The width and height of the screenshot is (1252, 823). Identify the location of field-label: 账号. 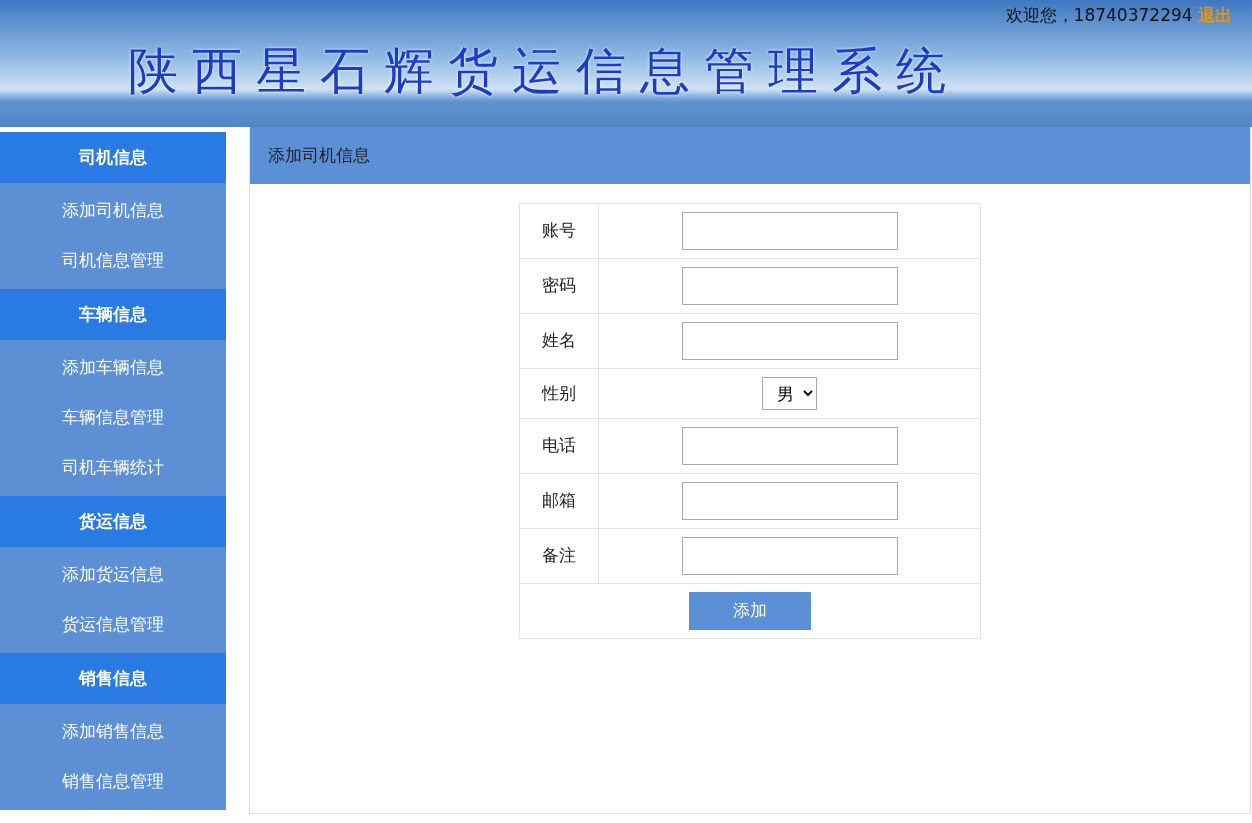
(559, 230).